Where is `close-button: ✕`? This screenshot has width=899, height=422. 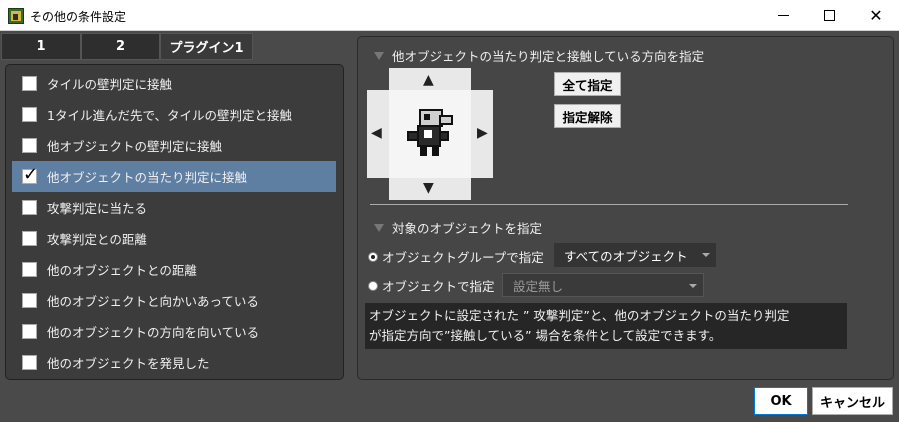
close-button: ✕ is located at coordinates (876, 15).